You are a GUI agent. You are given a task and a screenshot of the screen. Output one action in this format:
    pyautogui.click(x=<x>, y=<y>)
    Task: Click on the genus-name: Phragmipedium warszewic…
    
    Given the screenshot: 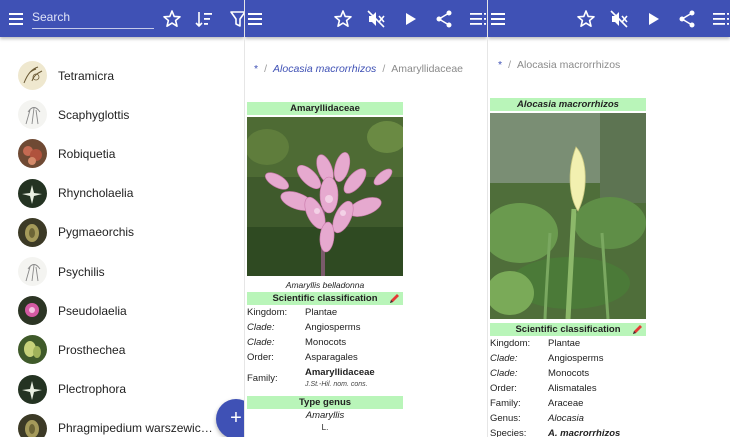 What is the action you would take?
    pyautogui.click(x=135, y=428)
    